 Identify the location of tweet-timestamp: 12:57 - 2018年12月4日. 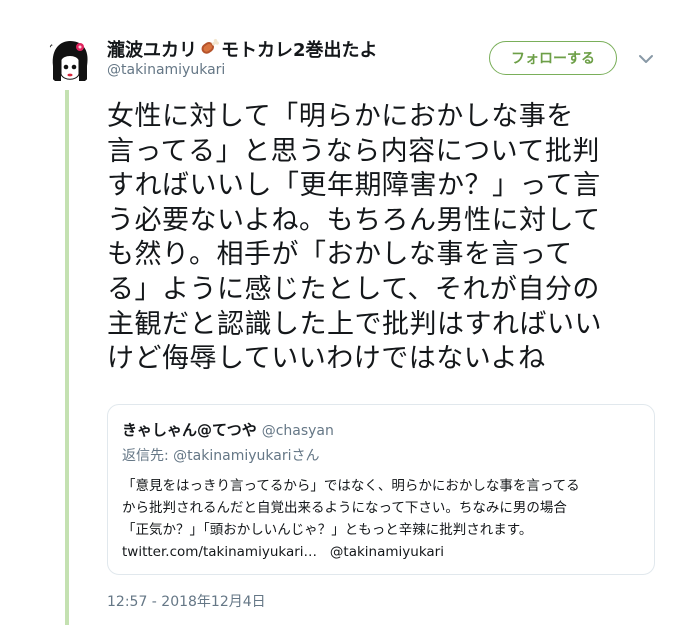
(186, 601).